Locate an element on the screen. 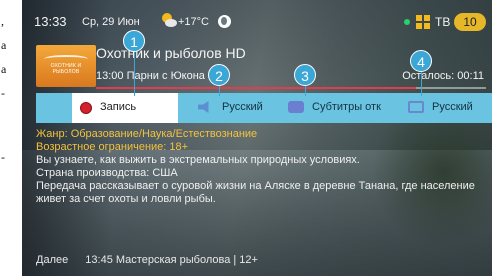 Image resolution: width=492 pixels, height=276 pixels. document-margin: , а а - - is located at coordinates (11, 138).